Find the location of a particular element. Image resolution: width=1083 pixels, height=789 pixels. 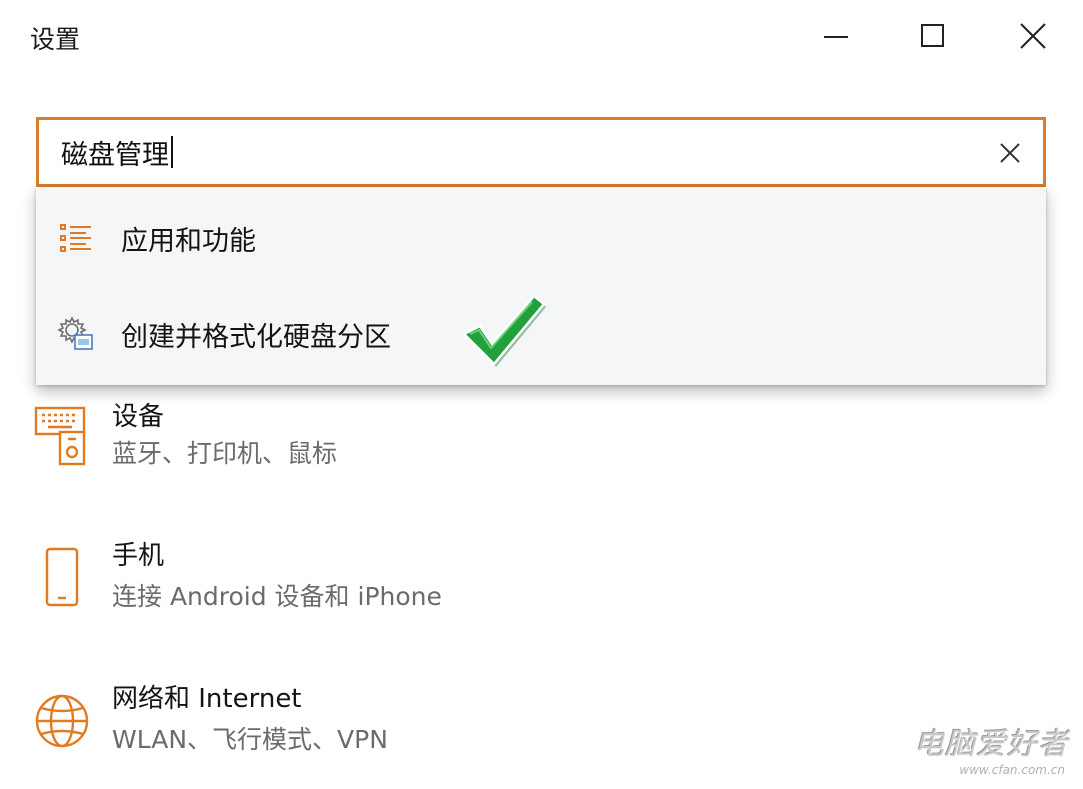

globe-icon is located at coordinates (62, 721).